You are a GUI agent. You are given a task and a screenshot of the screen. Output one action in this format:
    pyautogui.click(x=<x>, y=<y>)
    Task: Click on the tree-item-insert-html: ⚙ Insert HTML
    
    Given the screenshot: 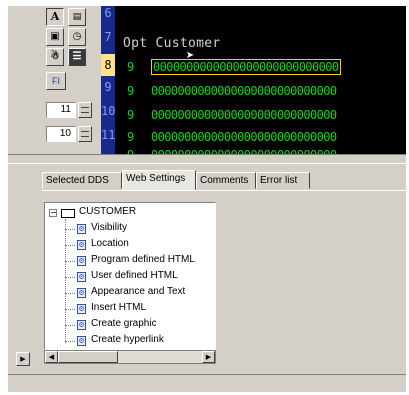 What is the action you would take?
    pyautogui.click(x=140, y=309)
    